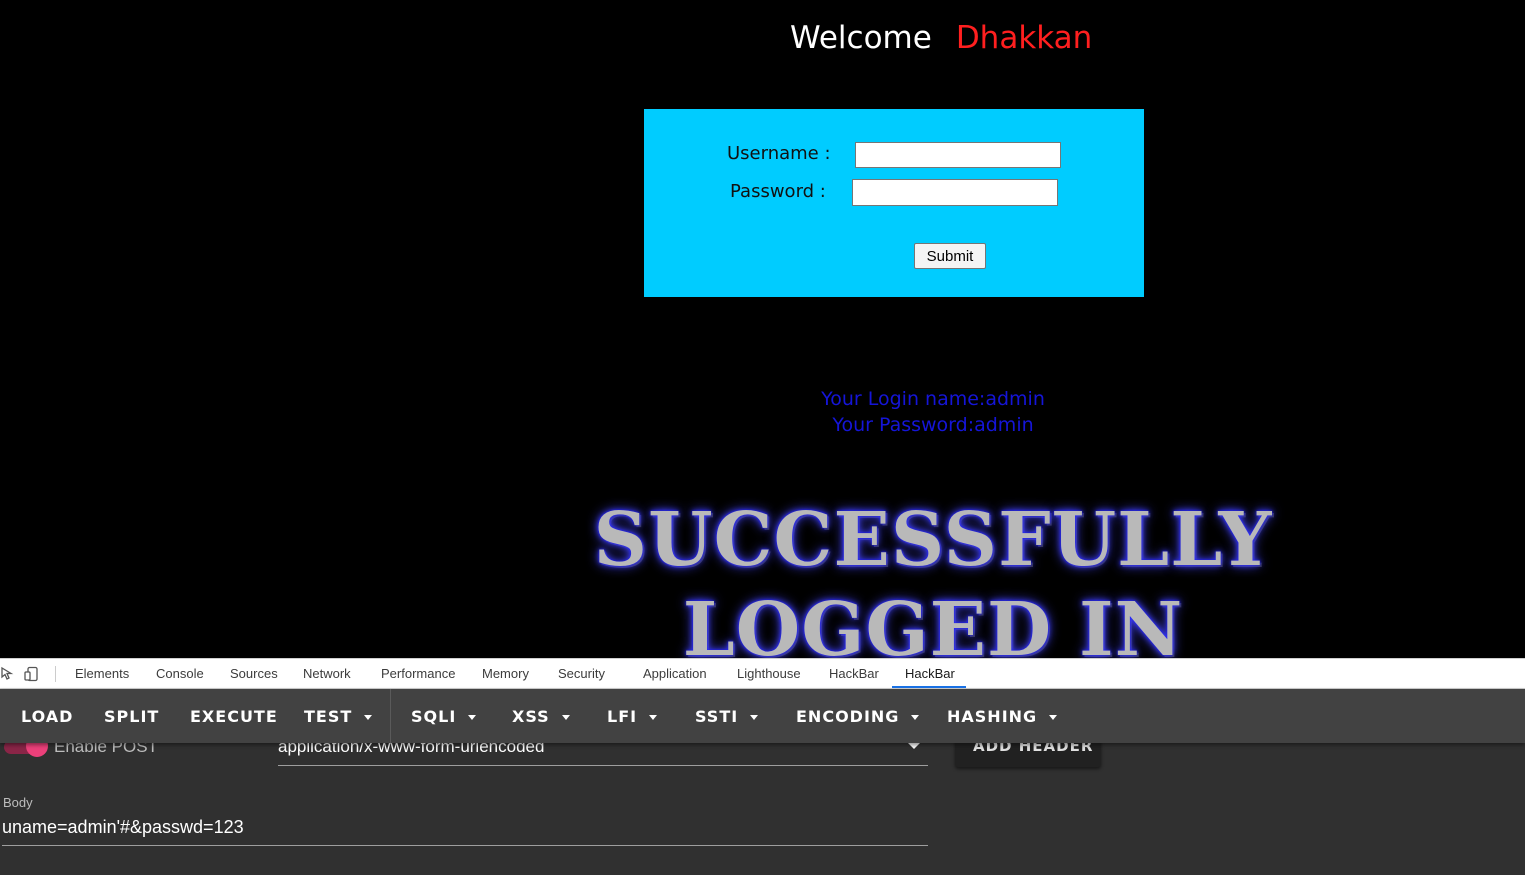 The height and width of the screenshot is (875, 1525). I want to click on load-button: LOAD, so click(47, 716).